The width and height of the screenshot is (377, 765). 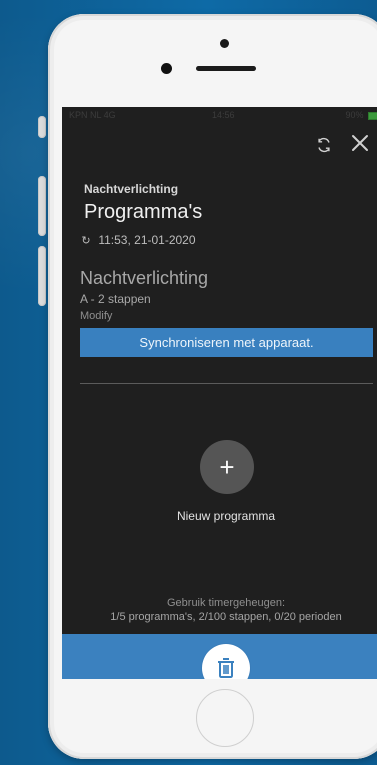 I want to click on page-title: Programma's, so click(x=143, y=212).